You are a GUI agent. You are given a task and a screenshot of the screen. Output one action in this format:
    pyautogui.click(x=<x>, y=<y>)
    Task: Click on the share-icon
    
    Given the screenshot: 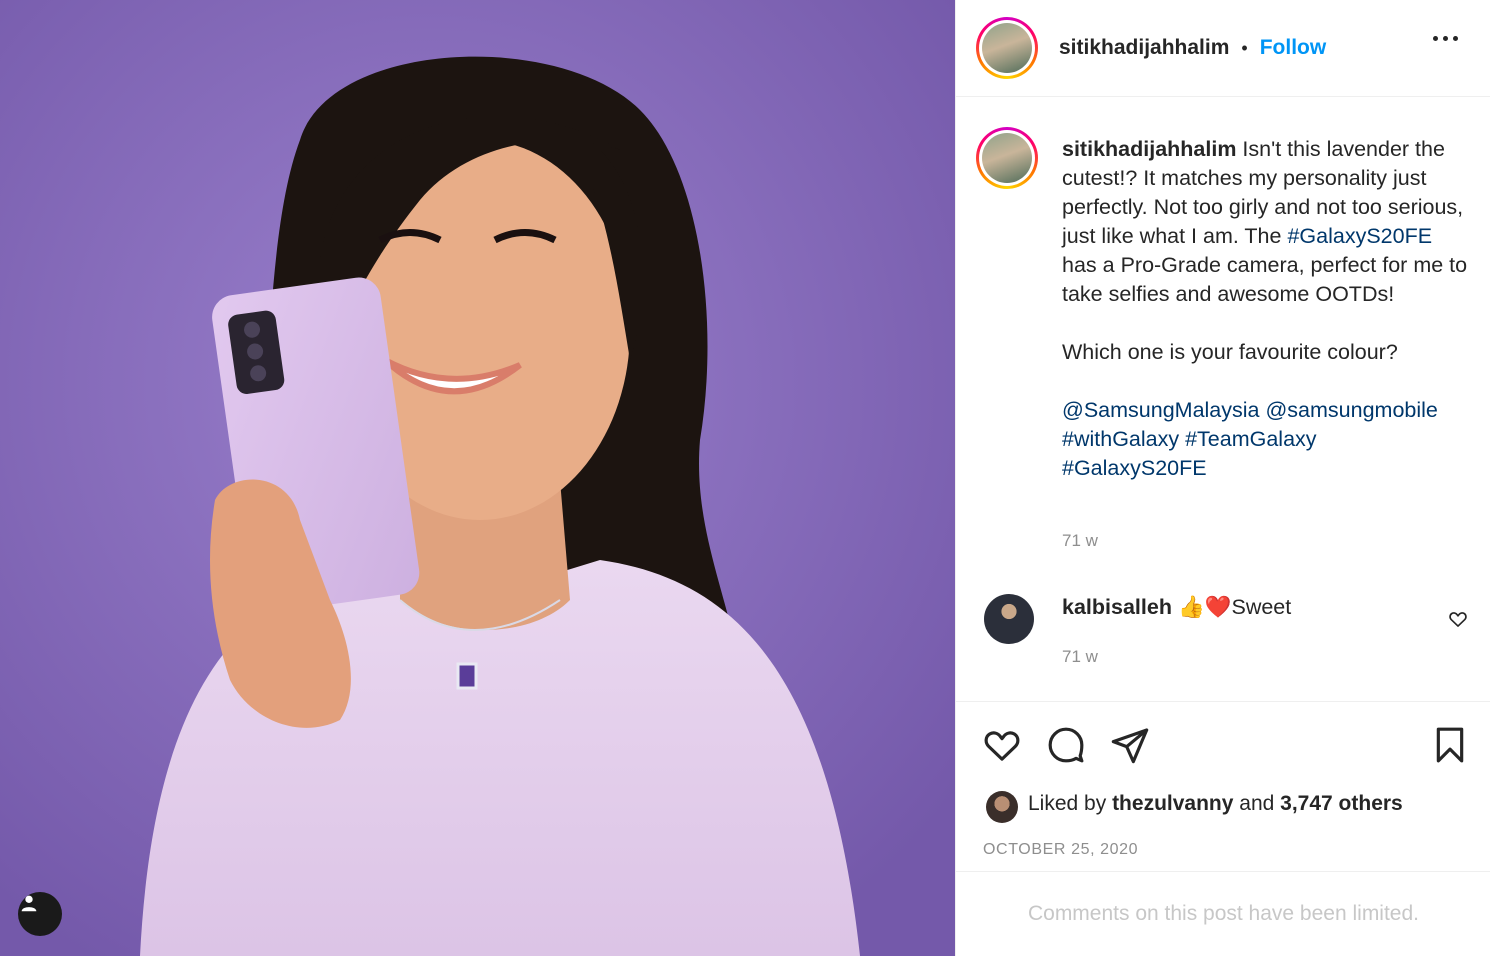 What is the action you would take?
    pyautogui.click(x=1130, y=746)
    